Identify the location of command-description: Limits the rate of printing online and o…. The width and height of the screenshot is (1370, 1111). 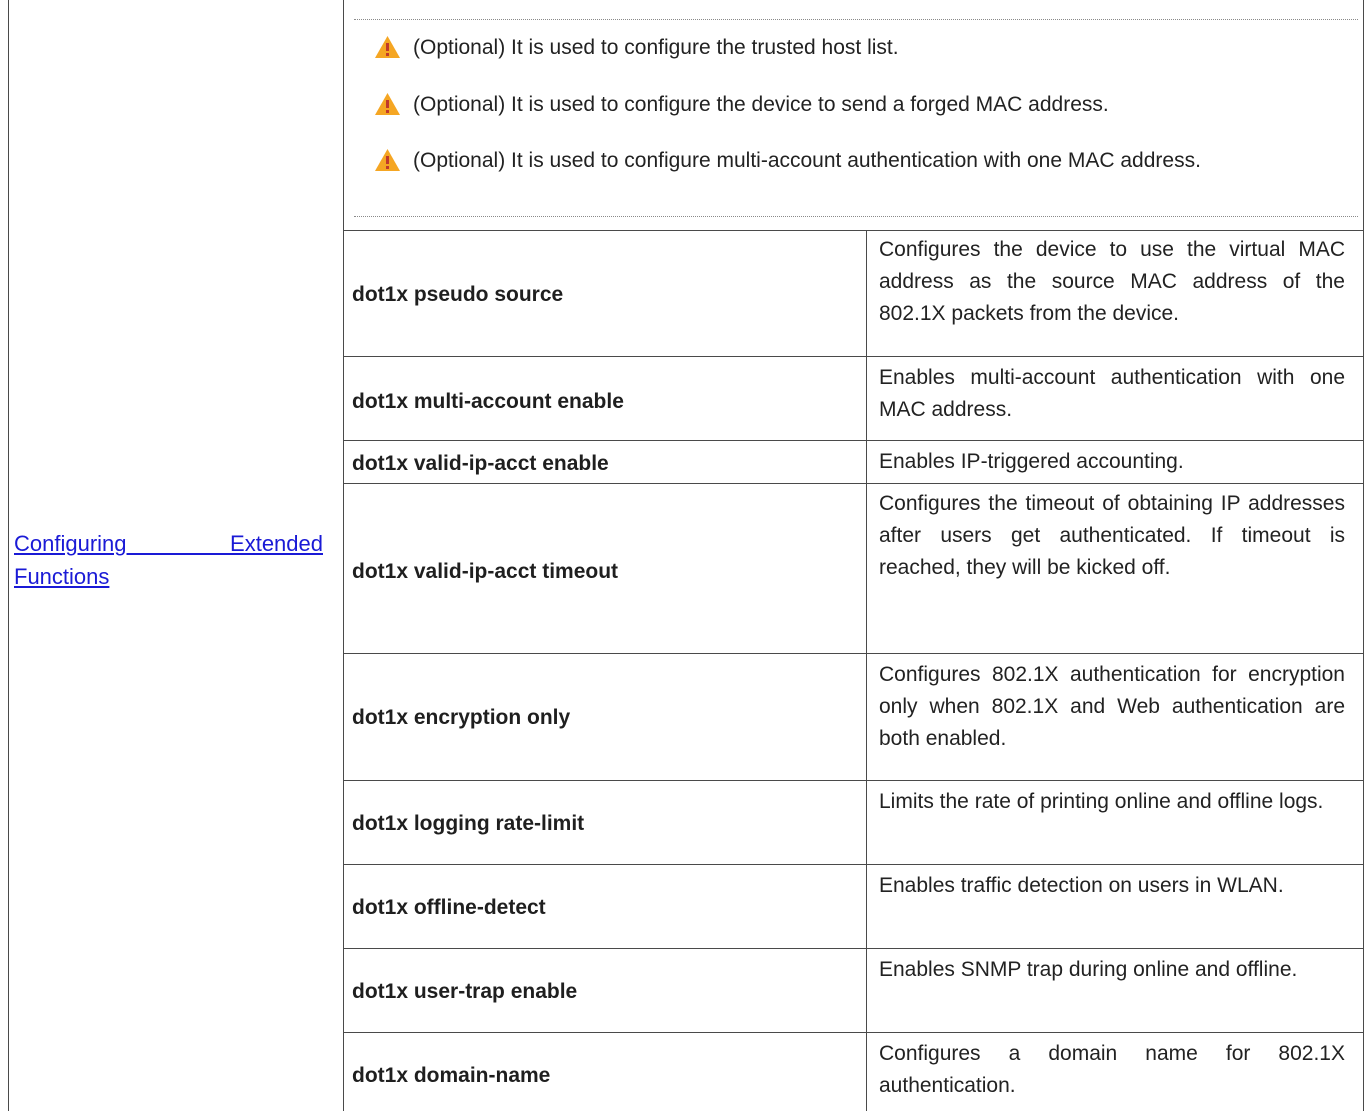
(1101, 801).